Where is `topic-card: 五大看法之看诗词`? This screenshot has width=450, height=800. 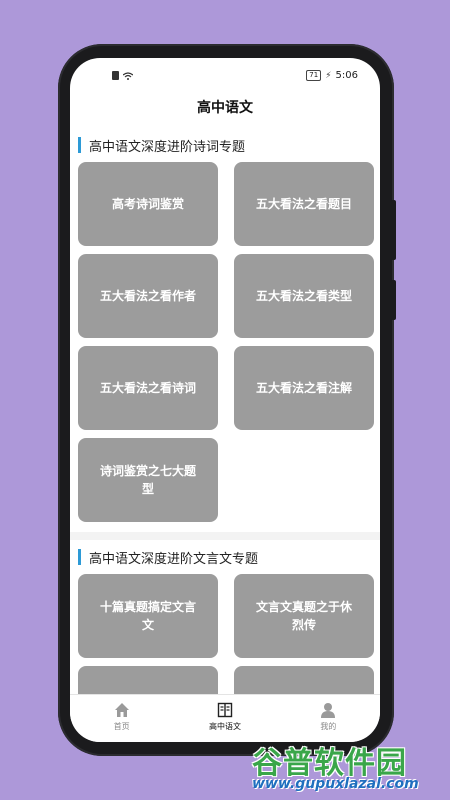 topic-card: 五大看法之看诗词 is located at coordinates (148, 388).